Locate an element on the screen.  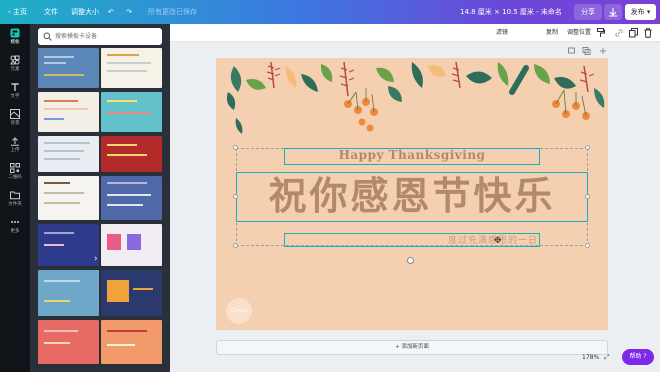
rail-label: 更多 is located at coordinates (15, 231).